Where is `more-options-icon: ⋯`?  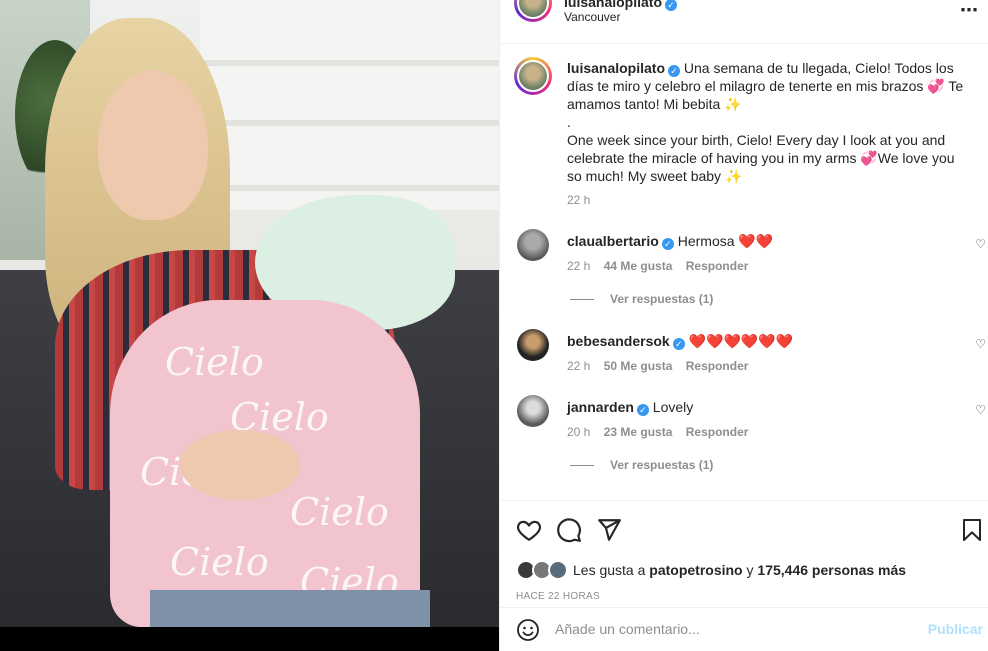 more-options-icon: ⋯ is located at coordinates (969, 10).